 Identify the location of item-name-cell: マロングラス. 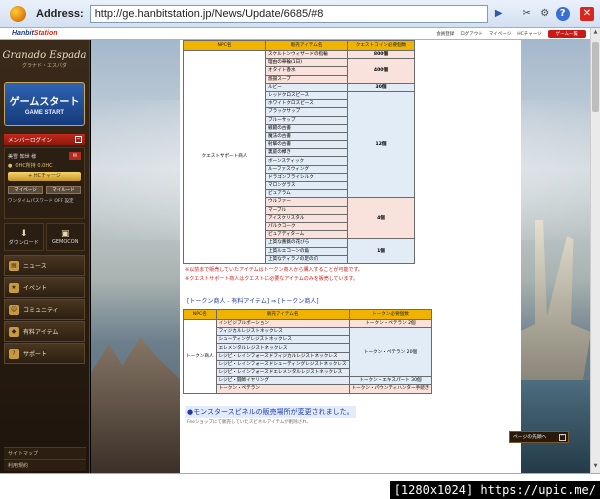
(306, 185).